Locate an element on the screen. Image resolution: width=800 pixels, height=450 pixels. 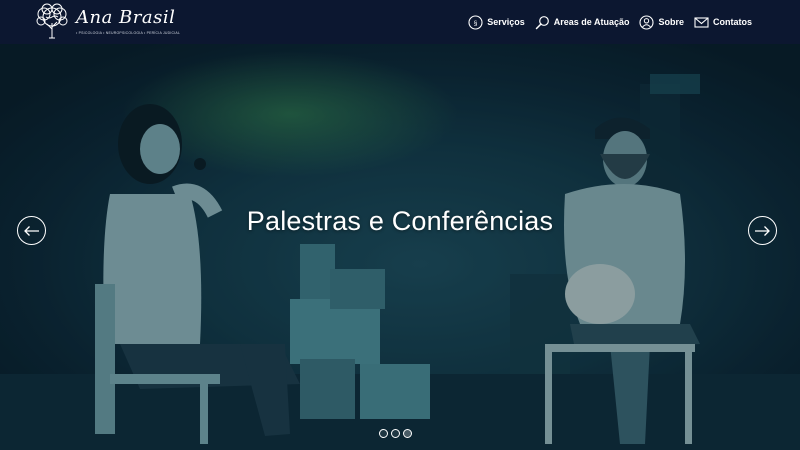
mail-icon is located at coordinates (701, 22).